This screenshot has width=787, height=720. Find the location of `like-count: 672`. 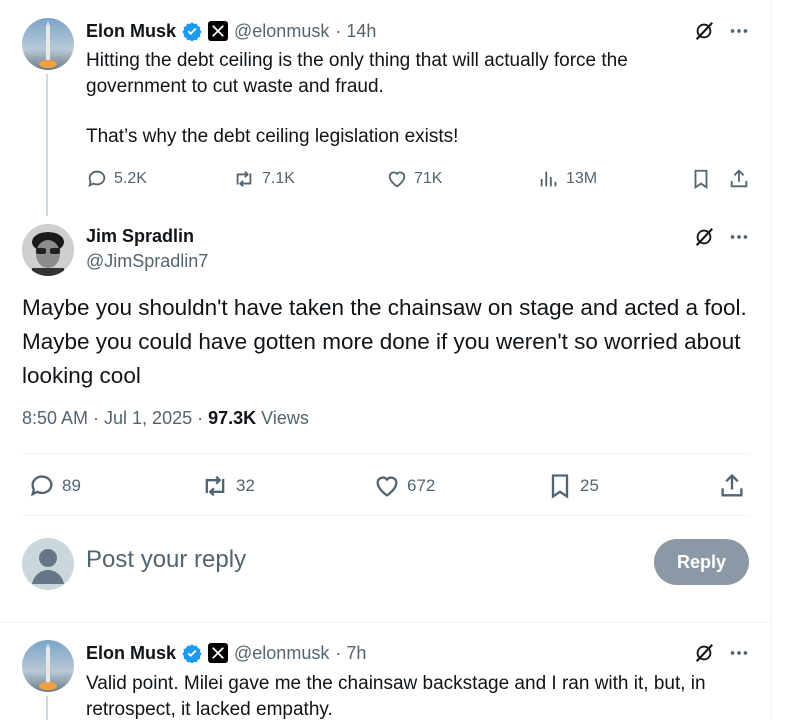

like-count: 672 is located at coordinates (421, 485).